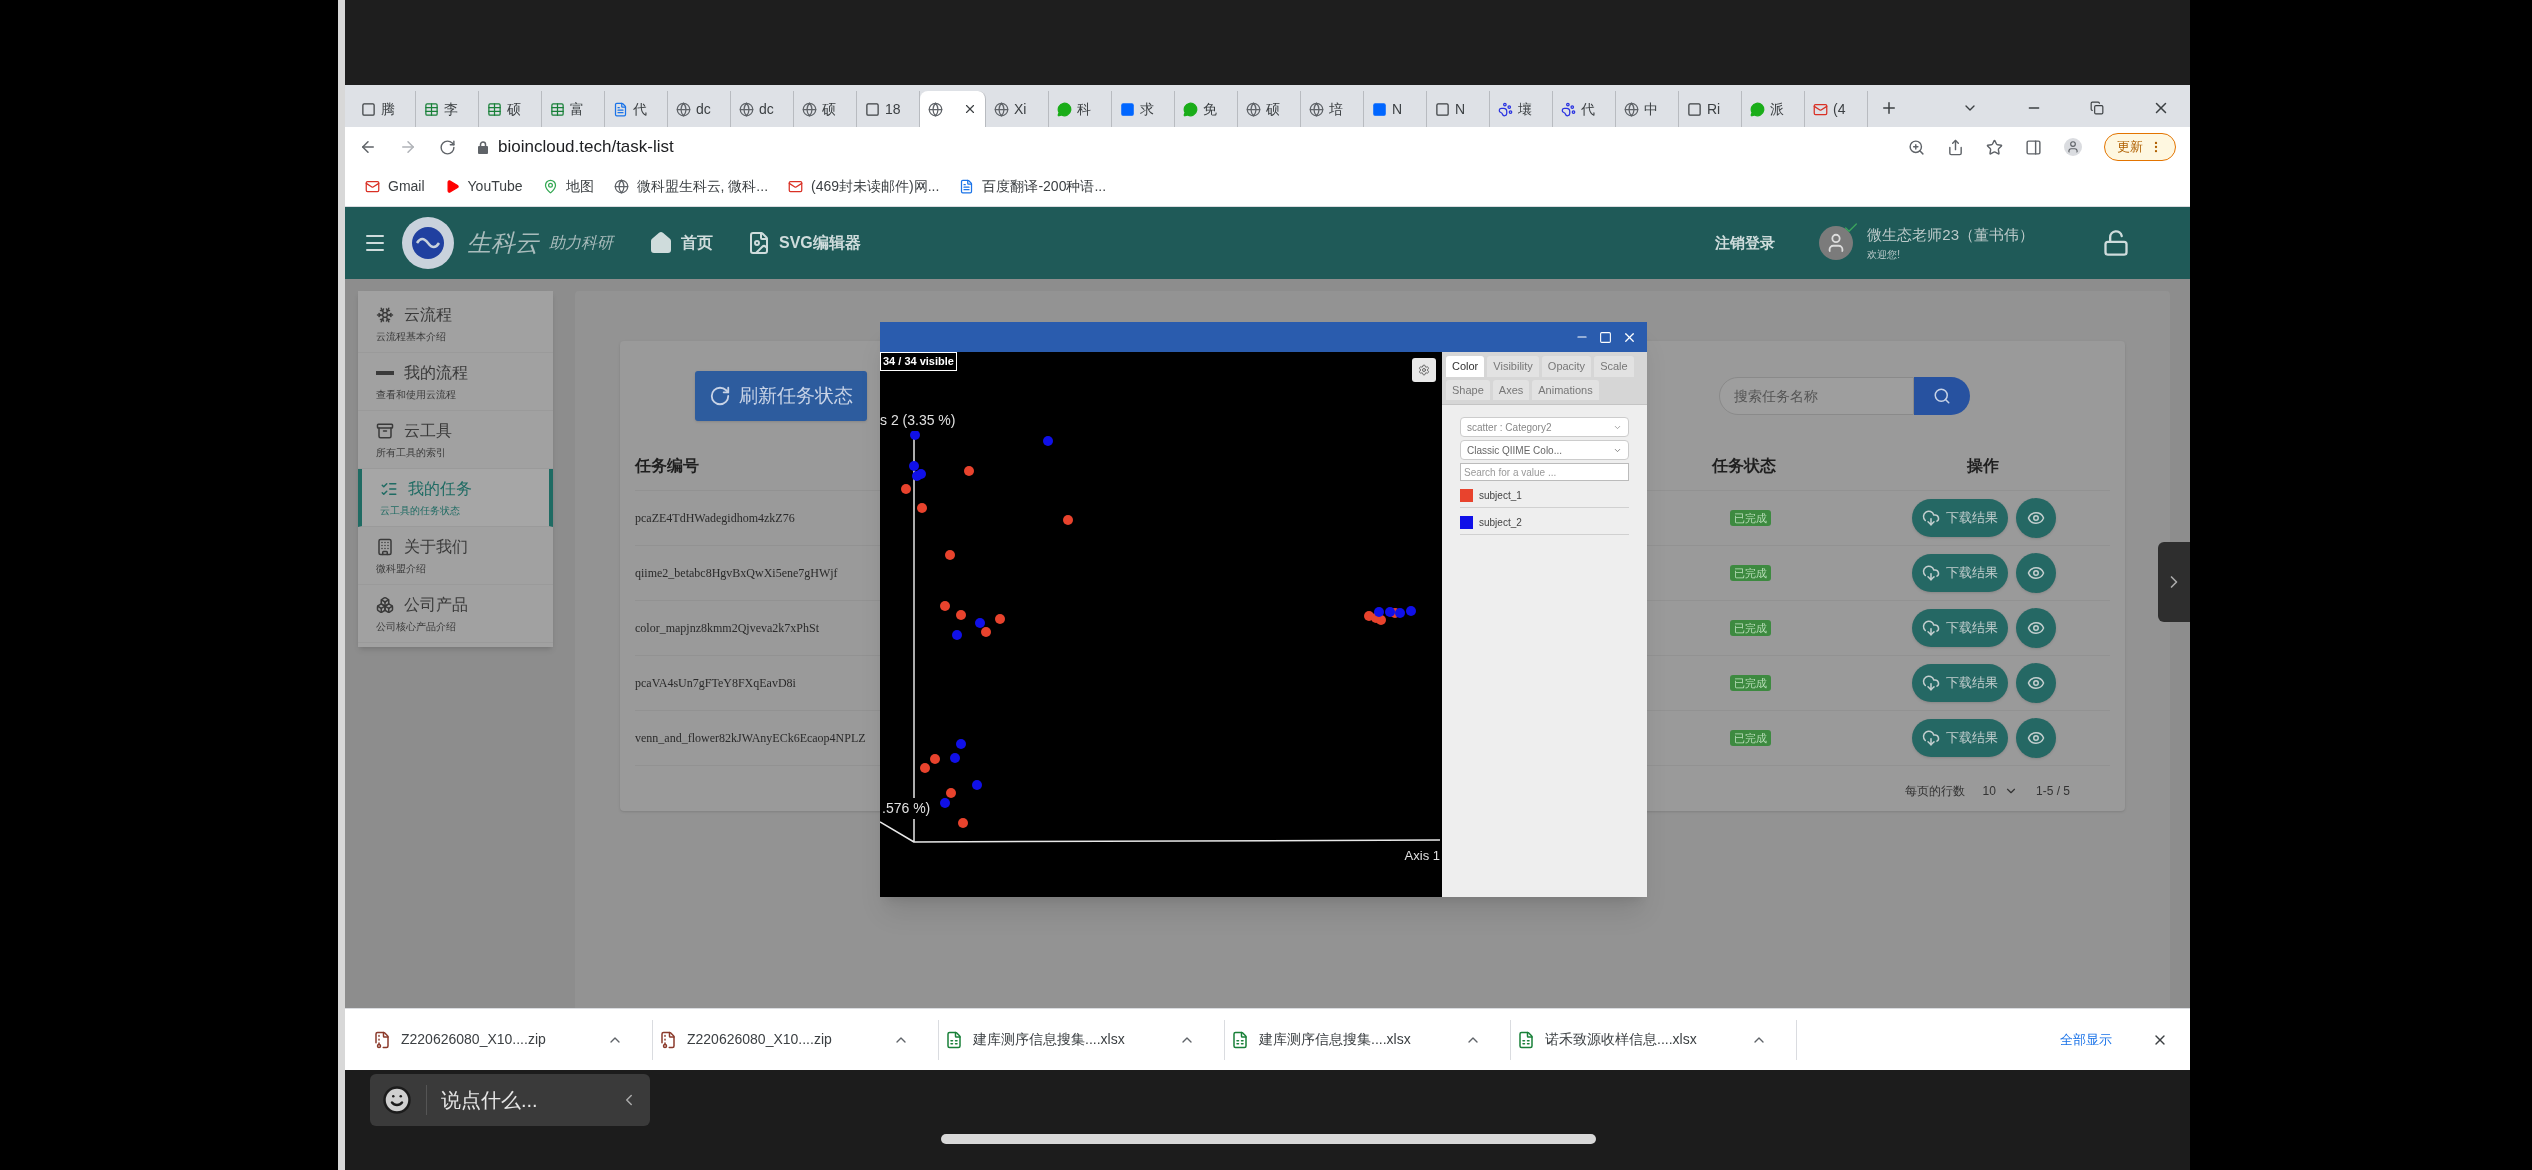  What do you see at coordinates (1513, 366) in the screenshot?
I see `panel-tab: Visibility` at bounding box center [1513, 366].